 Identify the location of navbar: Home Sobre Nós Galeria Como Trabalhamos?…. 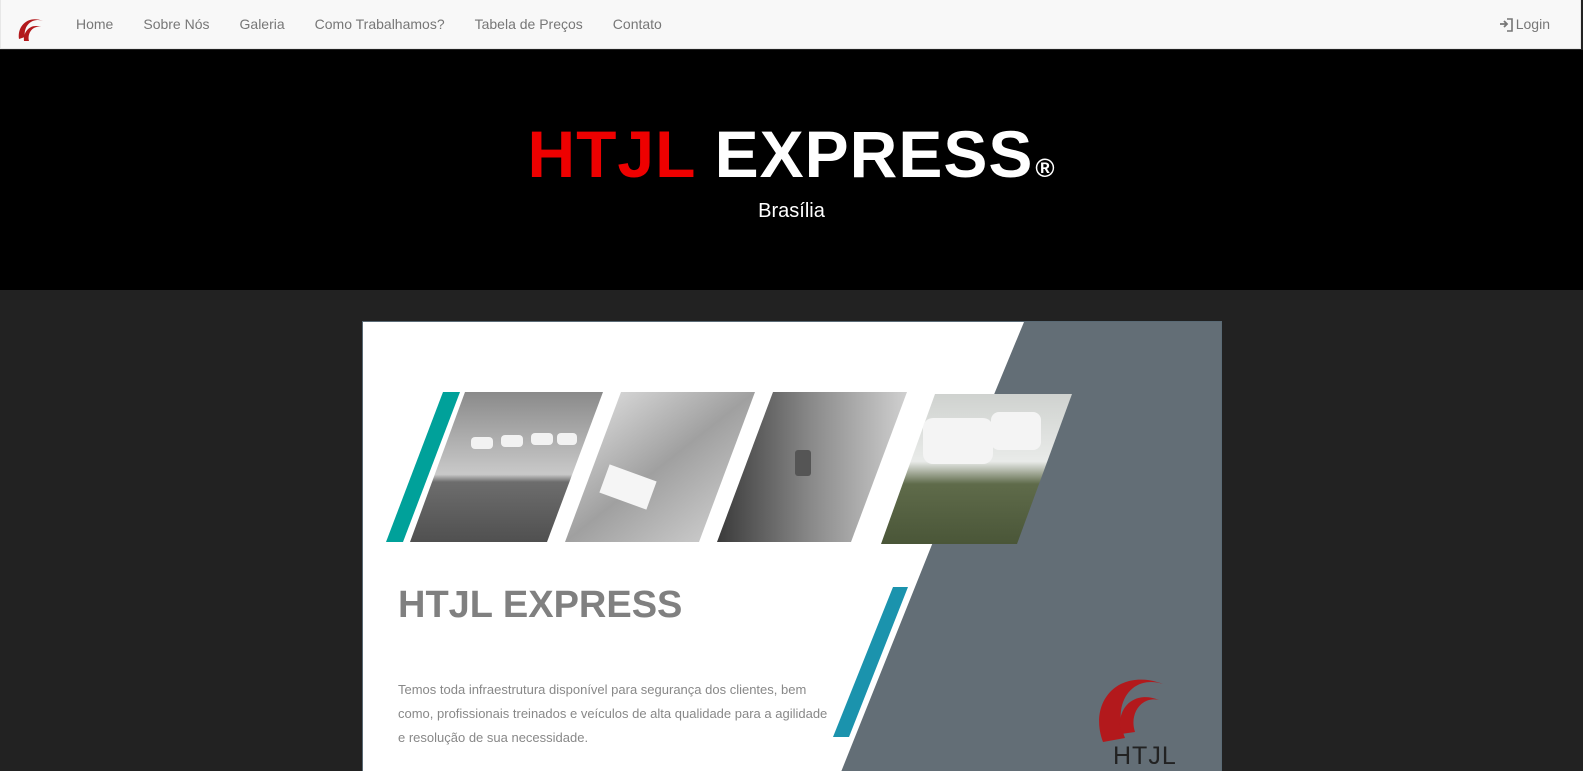
(790, 24).